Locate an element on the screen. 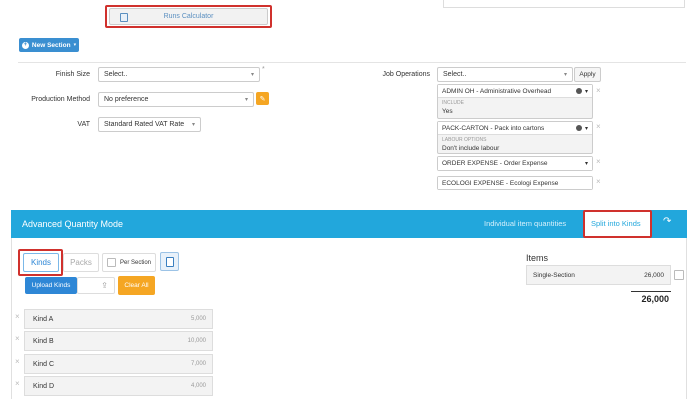  runs-calculator-label: Runs Calculator is located at coordinates (188, 16).